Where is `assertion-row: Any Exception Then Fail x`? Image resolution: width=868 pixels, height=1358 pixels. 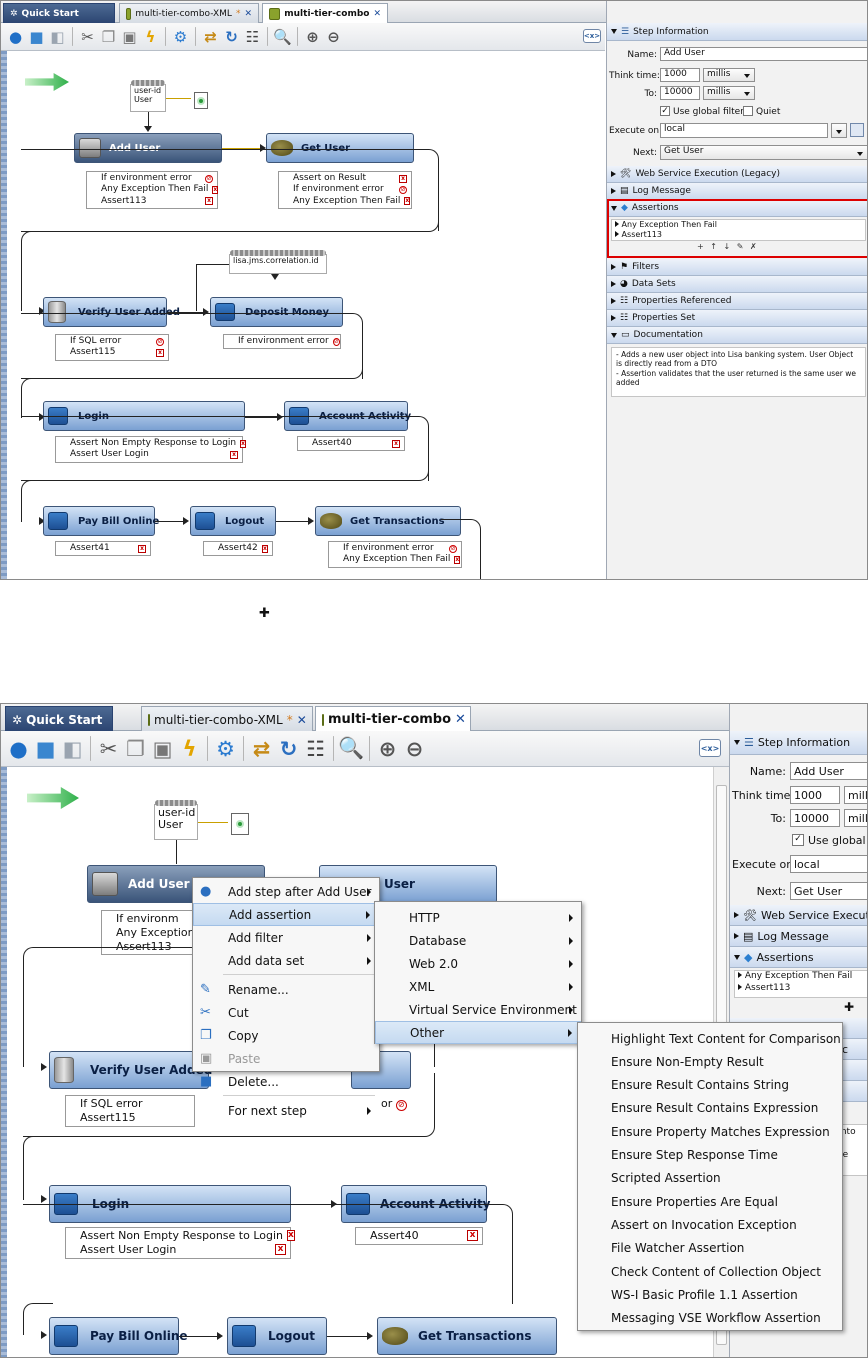
assertion-row: Any Exception Then Fail x is located at coordinates (402, 559).